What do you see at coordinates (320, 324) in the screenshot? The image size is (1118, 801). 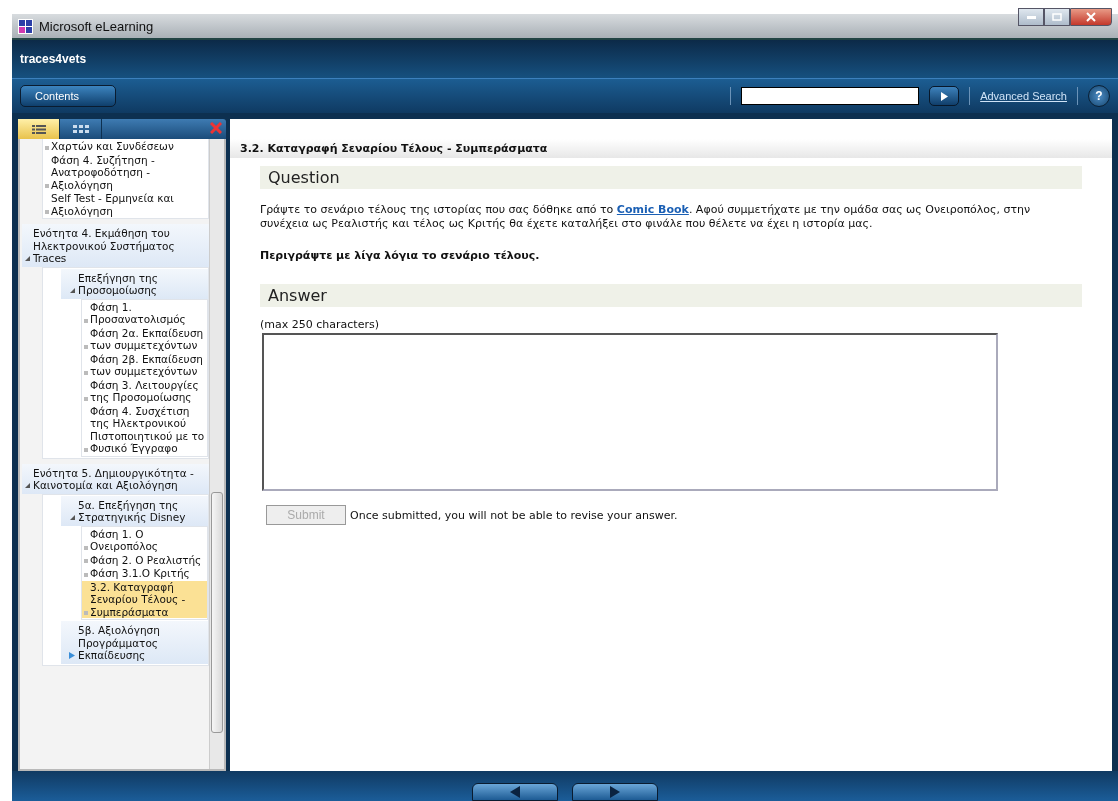 I see `character-limit-hint: (max 250 characters)` at bounding box center [320, 324].